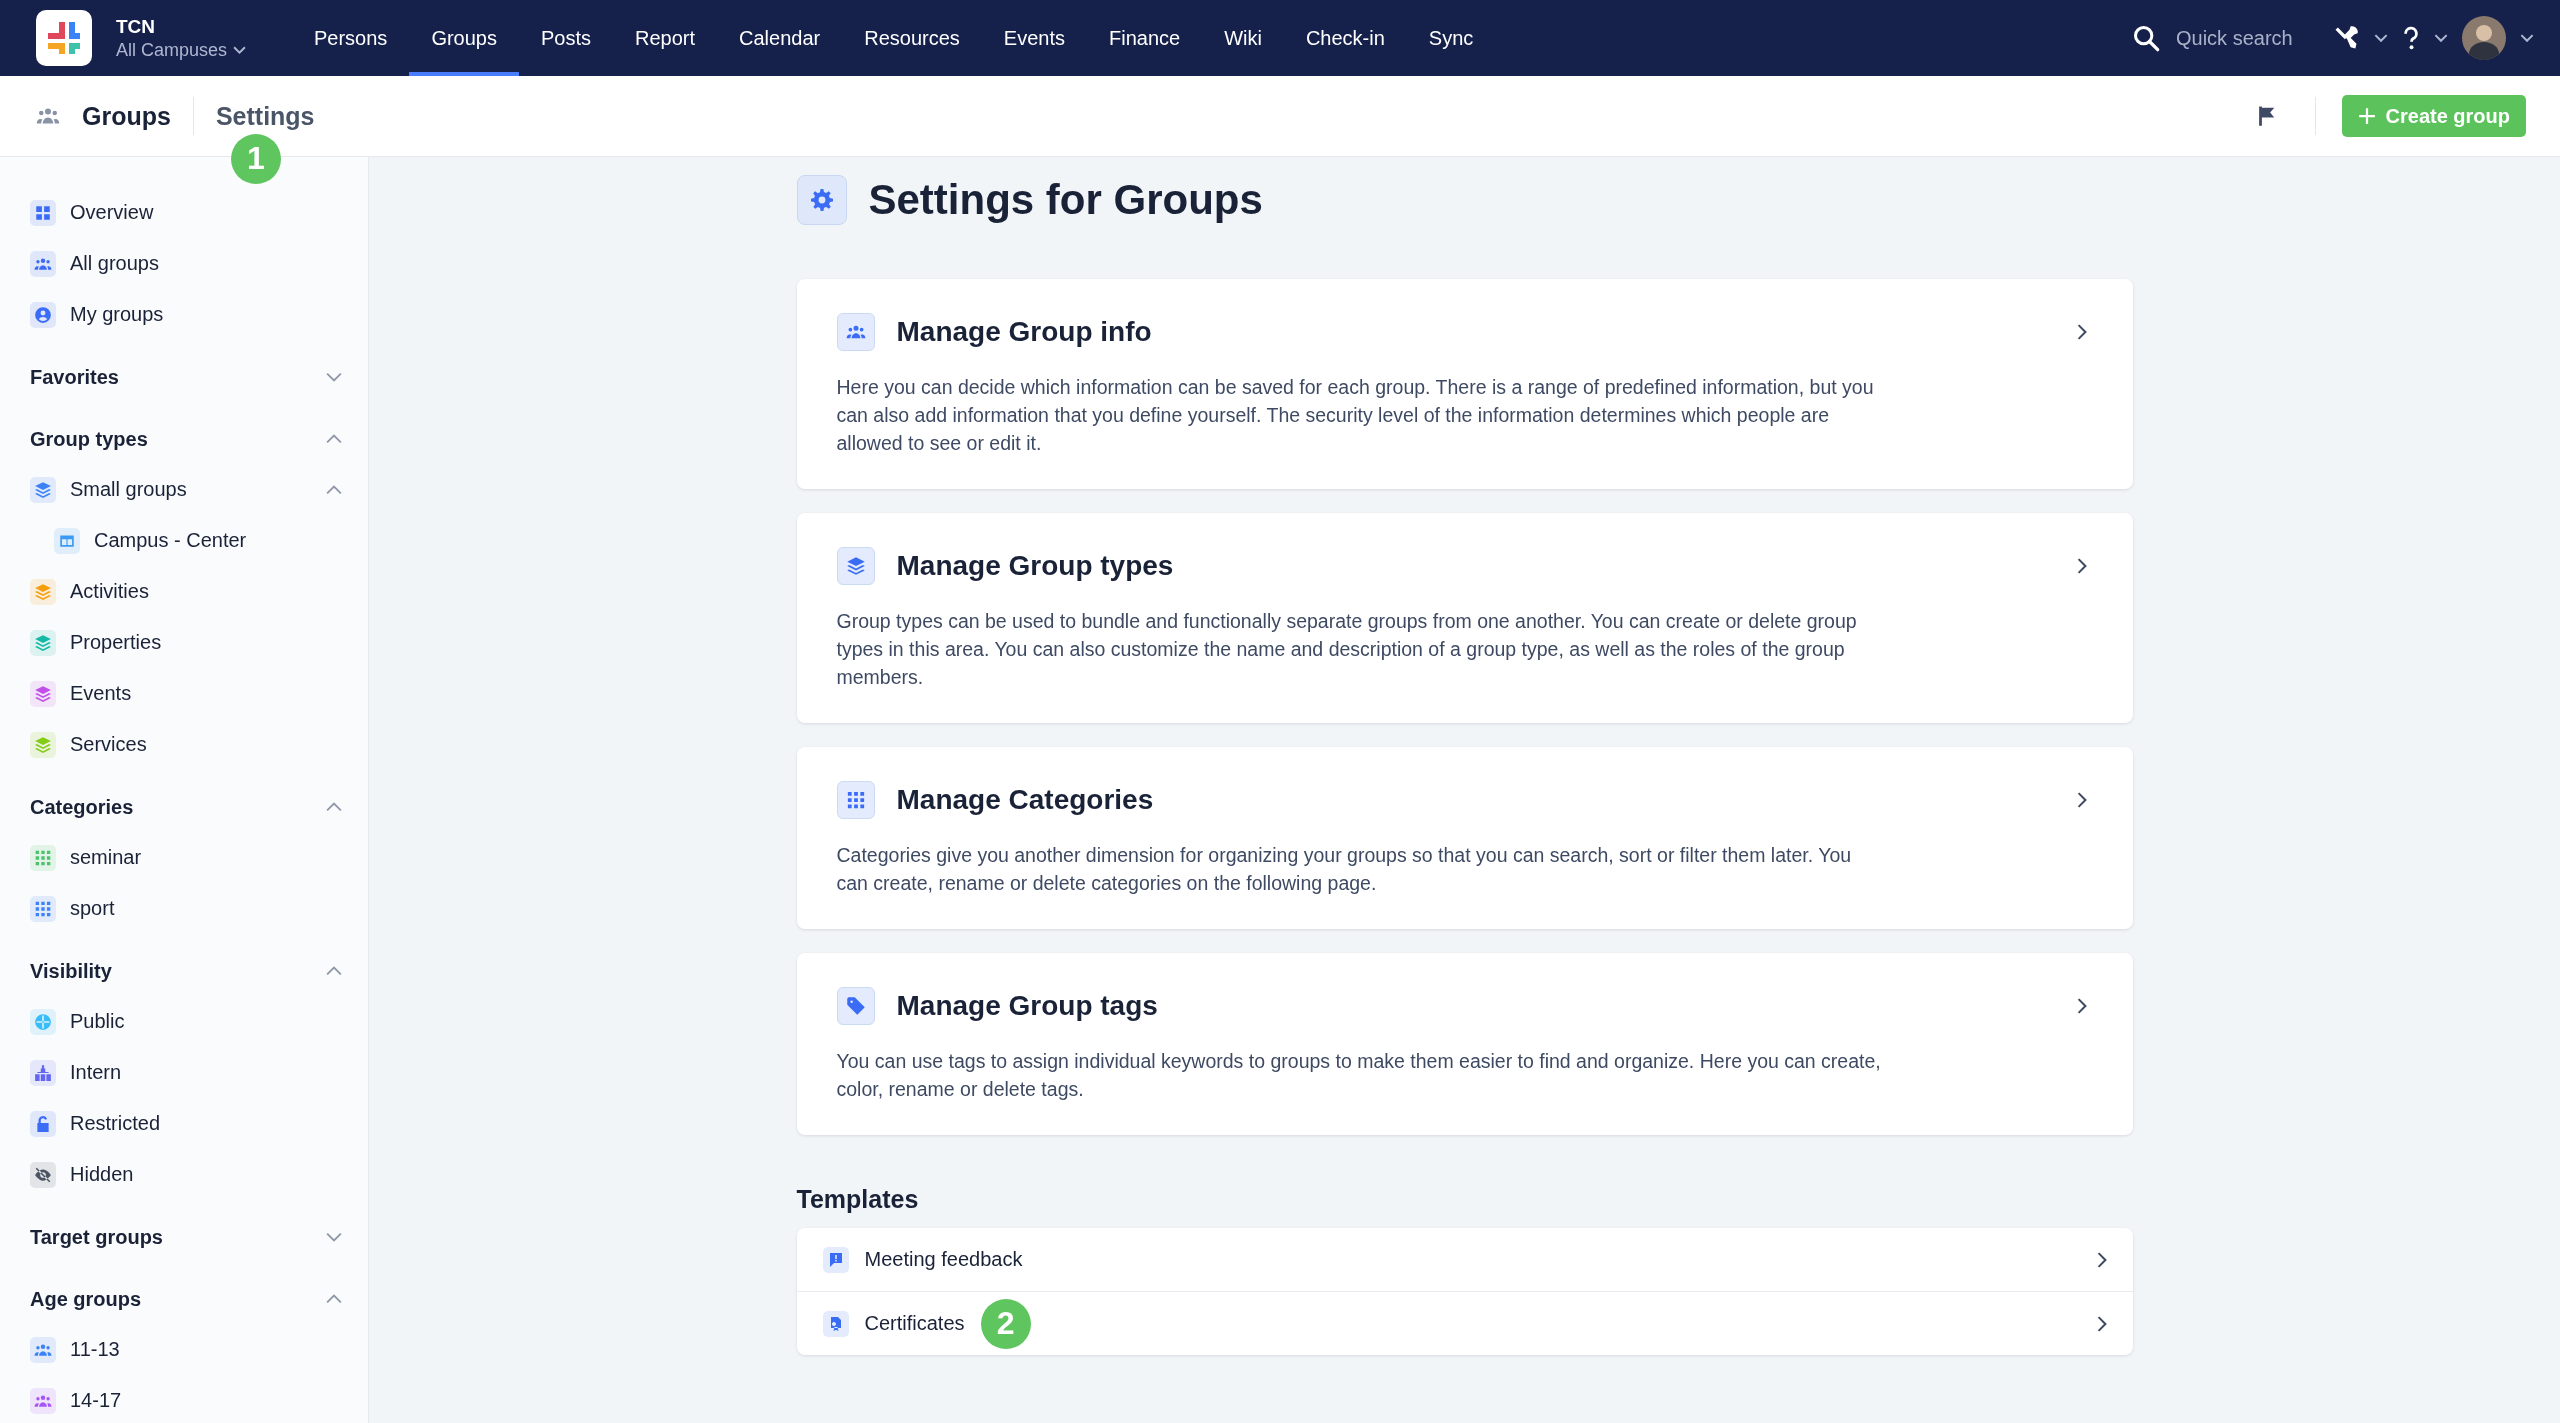  I want to click on settings-card: Manage Group tags You can use tags to assign individual keywords to groups to make them easier to find and organize. Here you can create, color, rename or delete tags., so click(1464, 1044).